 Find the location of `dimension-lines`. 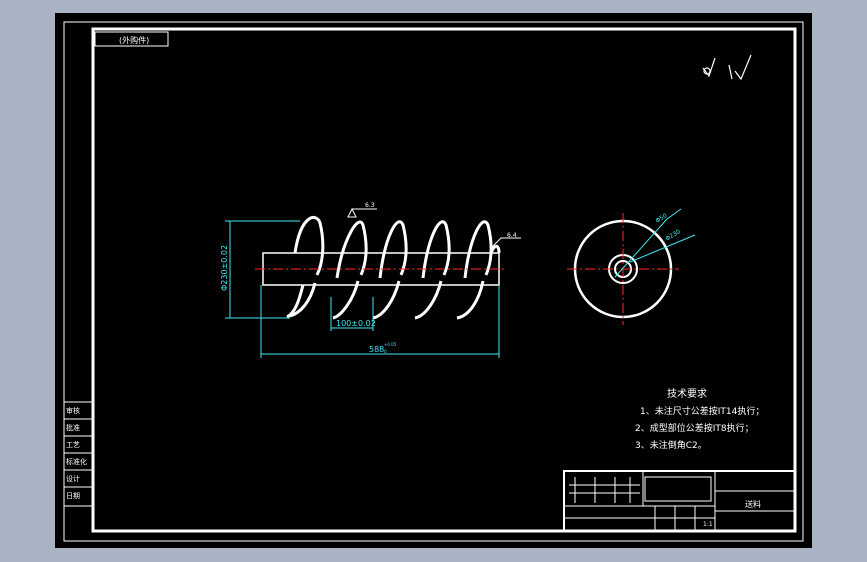

dimension-lines is located at coordinates (362, 289).